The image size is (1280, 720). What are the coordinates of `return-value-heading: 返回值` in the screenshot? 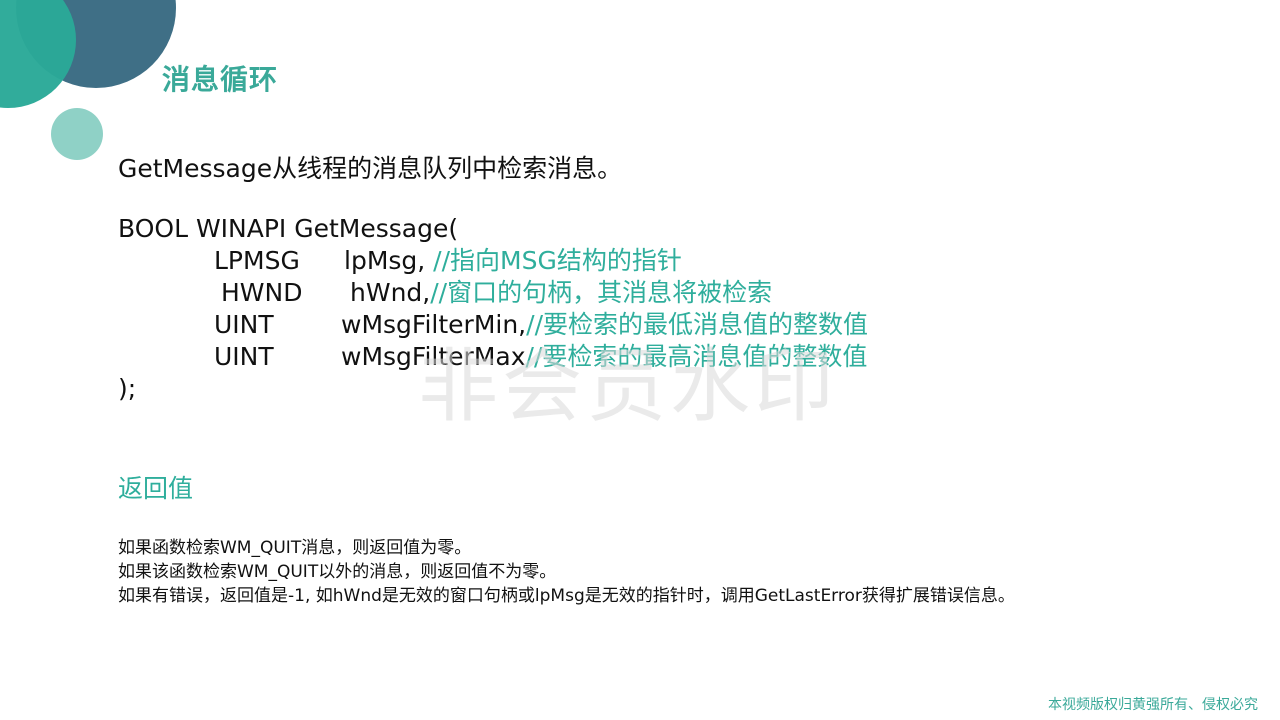 It's located at (156, 488).